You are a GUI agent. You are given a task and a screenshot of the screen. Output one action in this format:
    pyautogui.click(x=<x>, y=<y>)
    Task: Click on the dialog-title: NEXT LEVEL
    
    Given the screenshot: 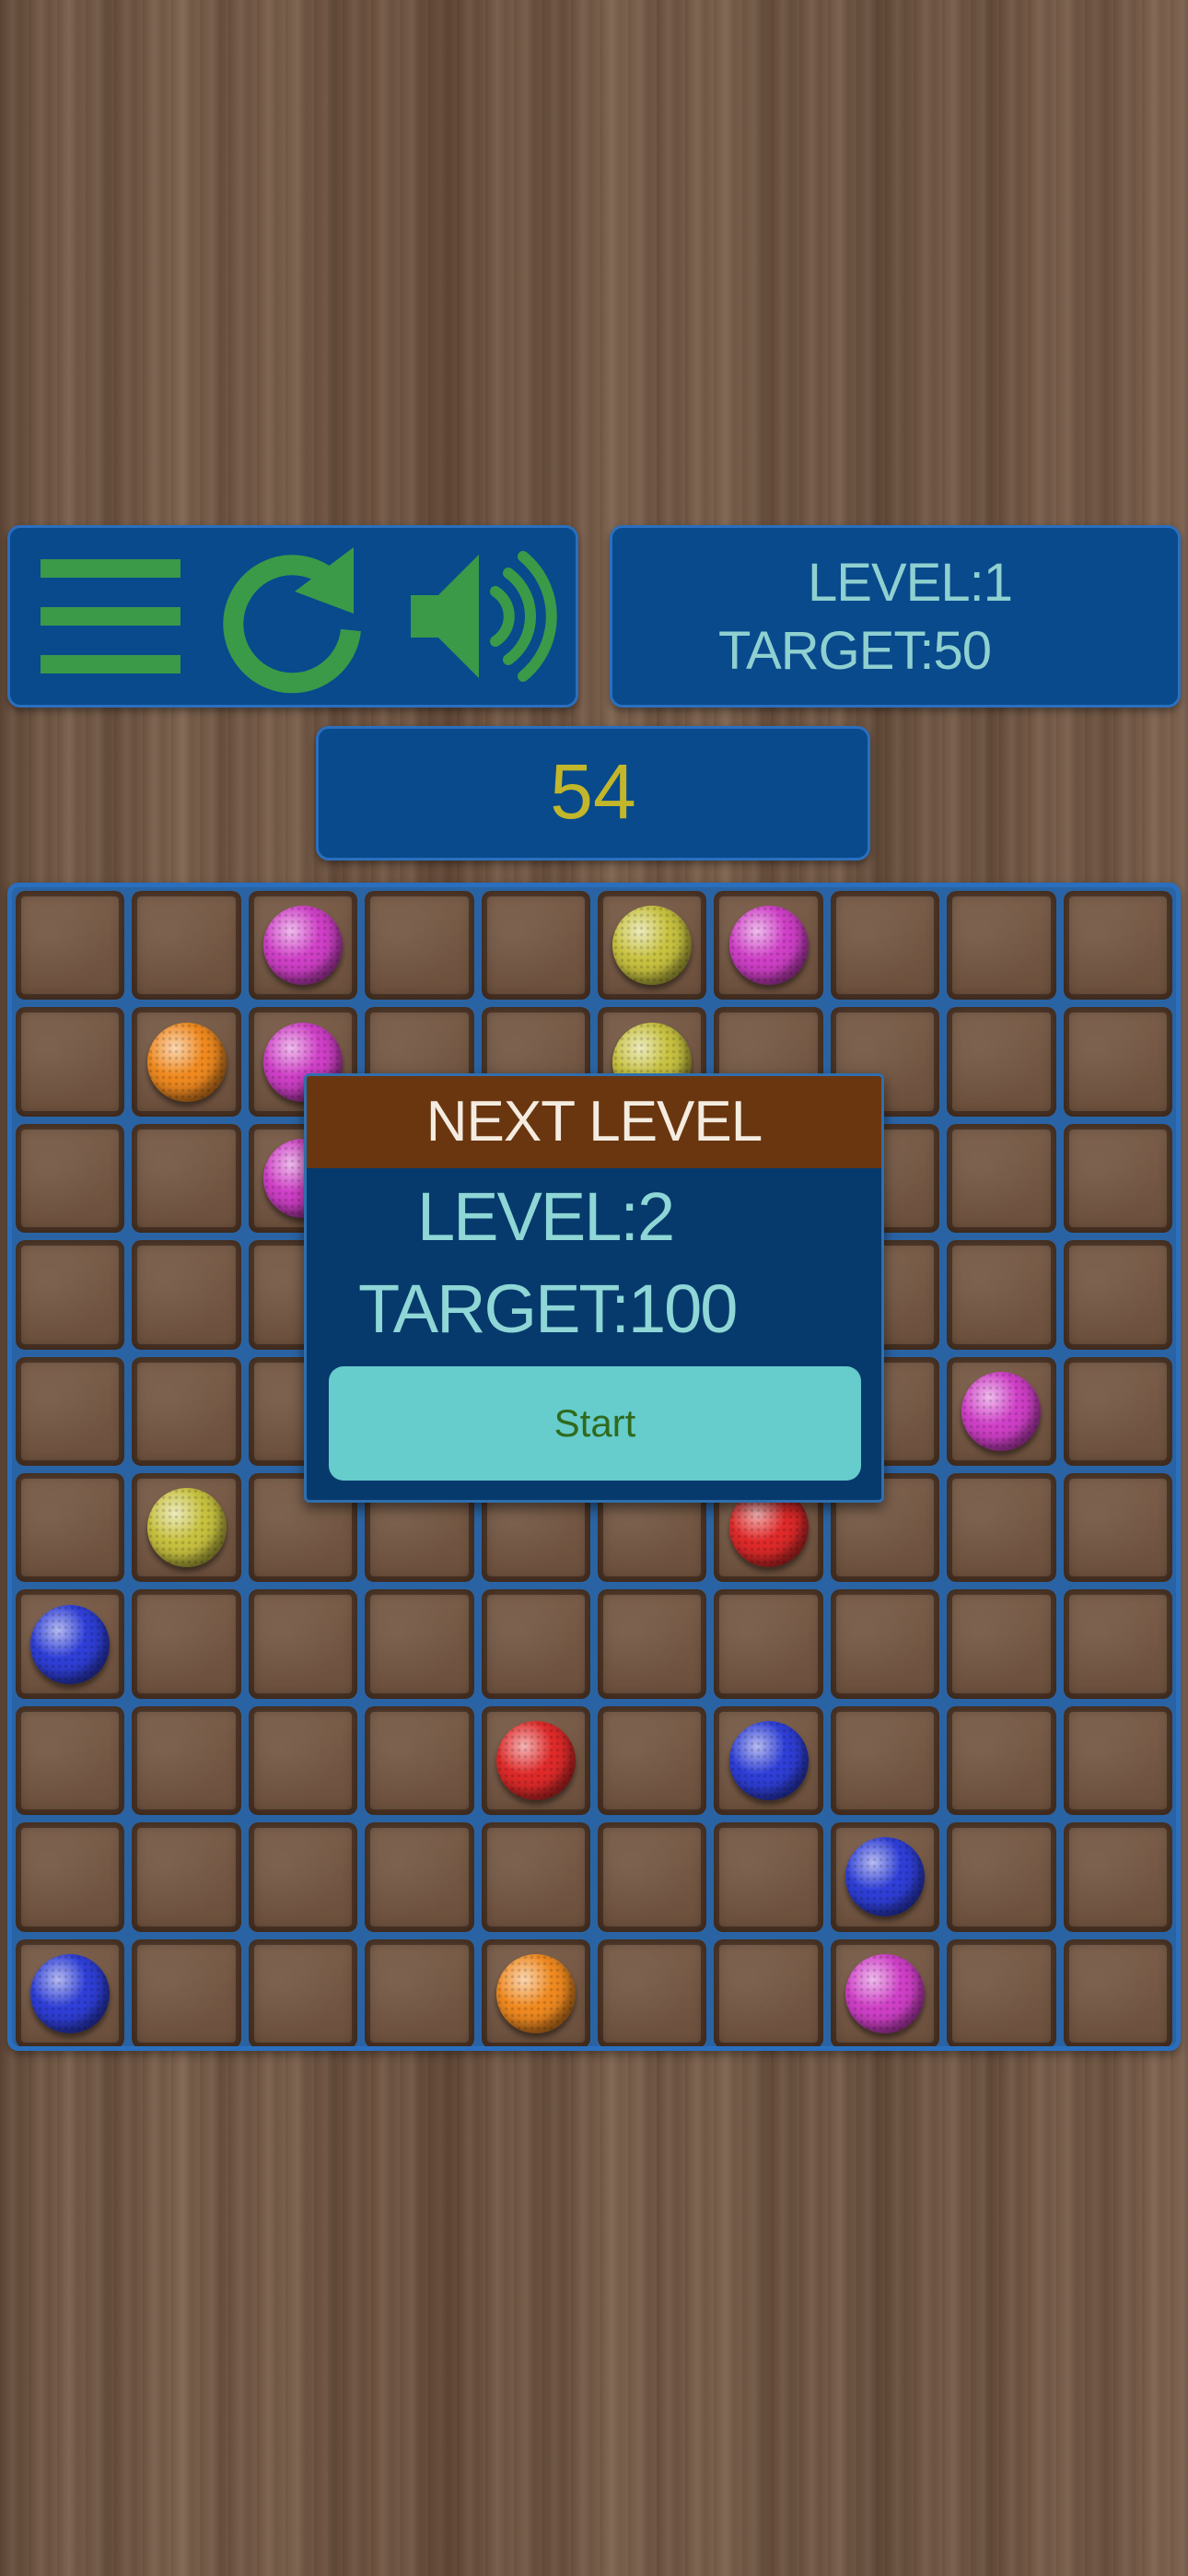 What is the action you would take?
    pyautogui.click(x=594, y=1122)
    